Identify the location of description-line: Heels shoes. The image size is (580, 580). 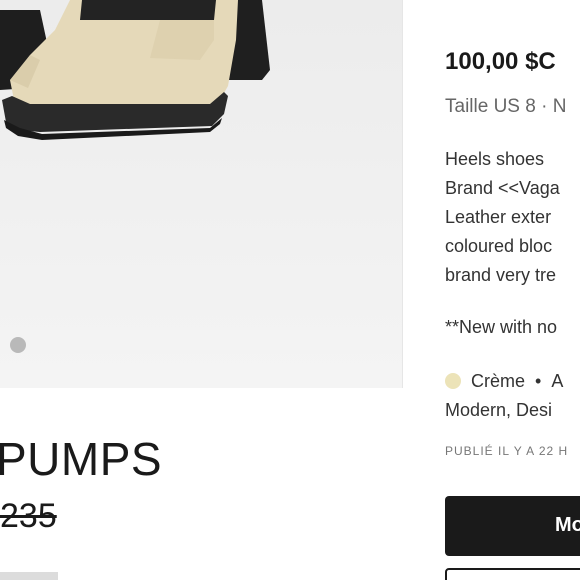
(495, 159).